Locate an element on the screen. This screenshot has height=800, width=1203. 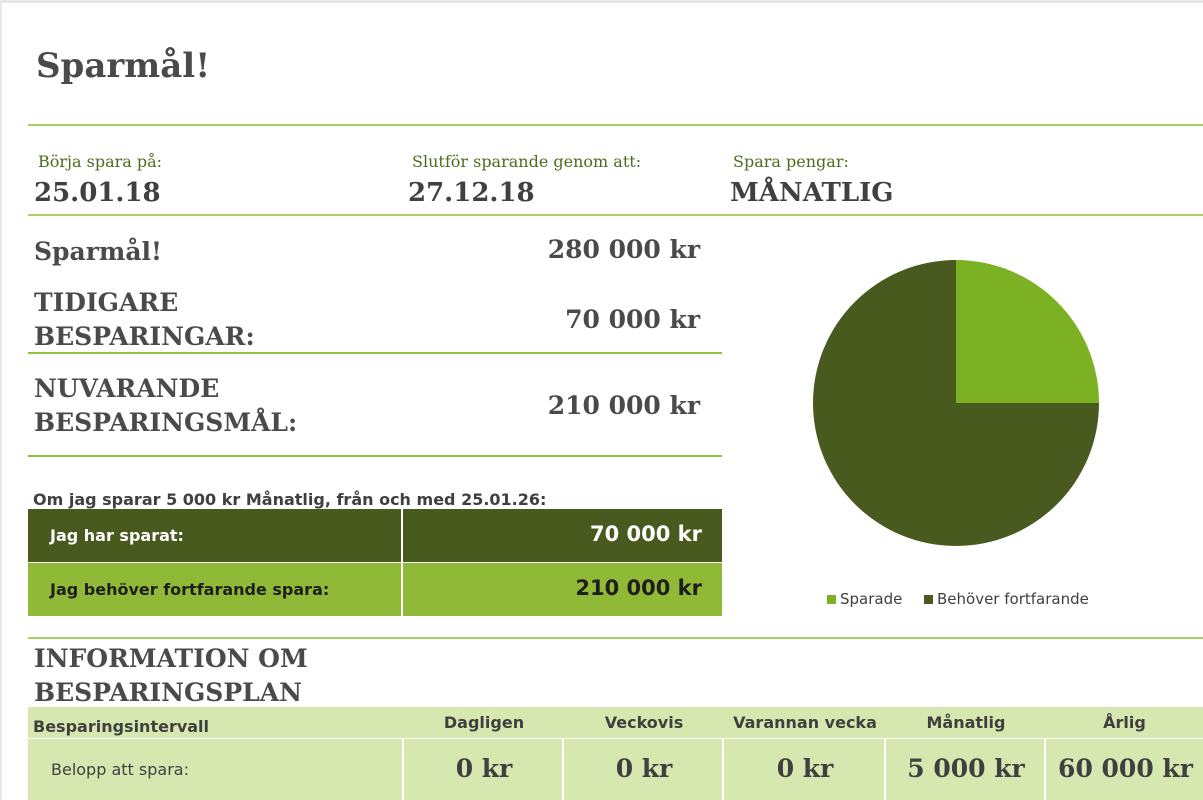
current-goal-label-line1: NUVARANDE is located at coordinates (127, 388).